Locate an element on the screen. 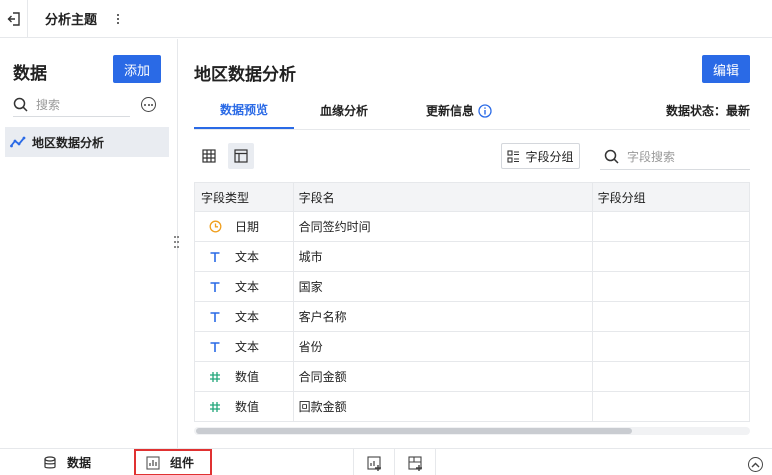 The height and width of the screenshot is (475, 772). add-component-button is located at coordinates (374, 463).